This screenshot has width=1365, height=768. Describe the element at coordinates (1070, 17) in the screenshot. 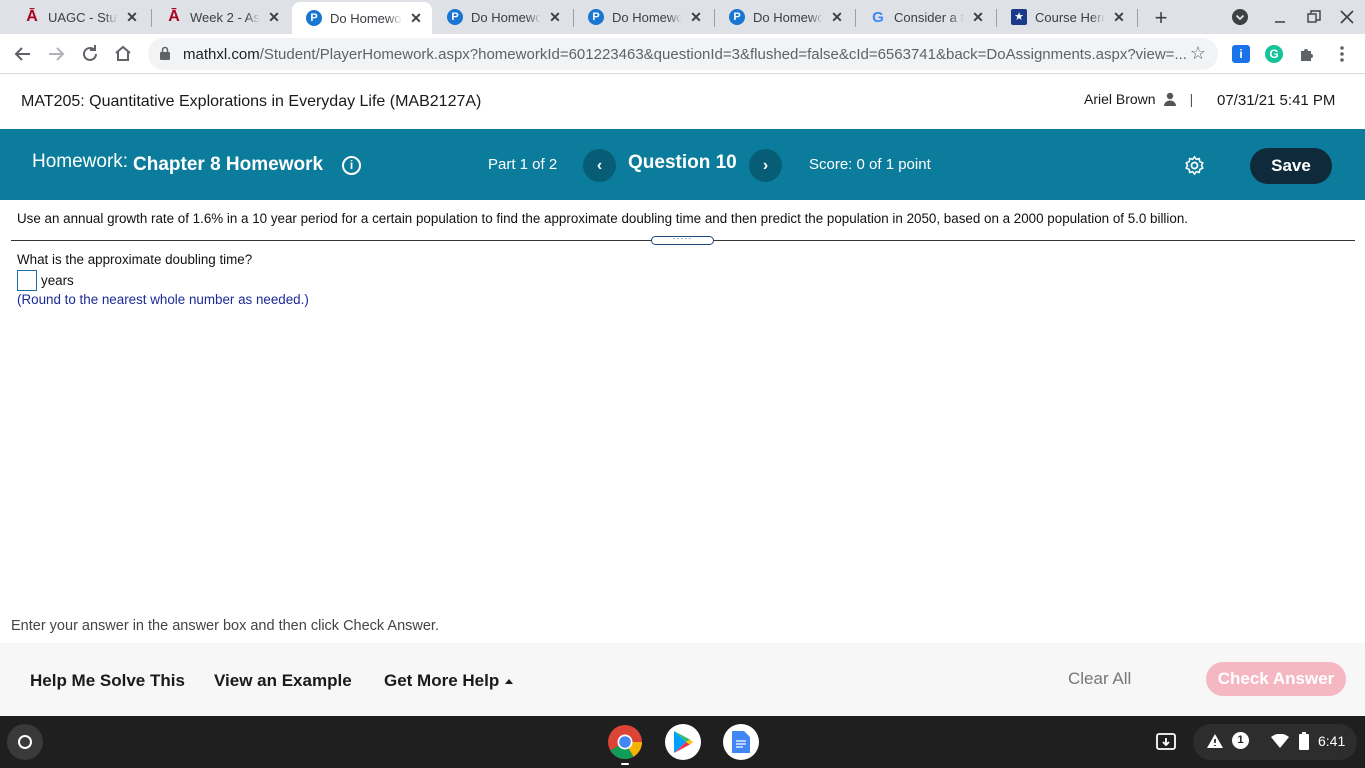

I see `tab-title: Course Hero` at that location.